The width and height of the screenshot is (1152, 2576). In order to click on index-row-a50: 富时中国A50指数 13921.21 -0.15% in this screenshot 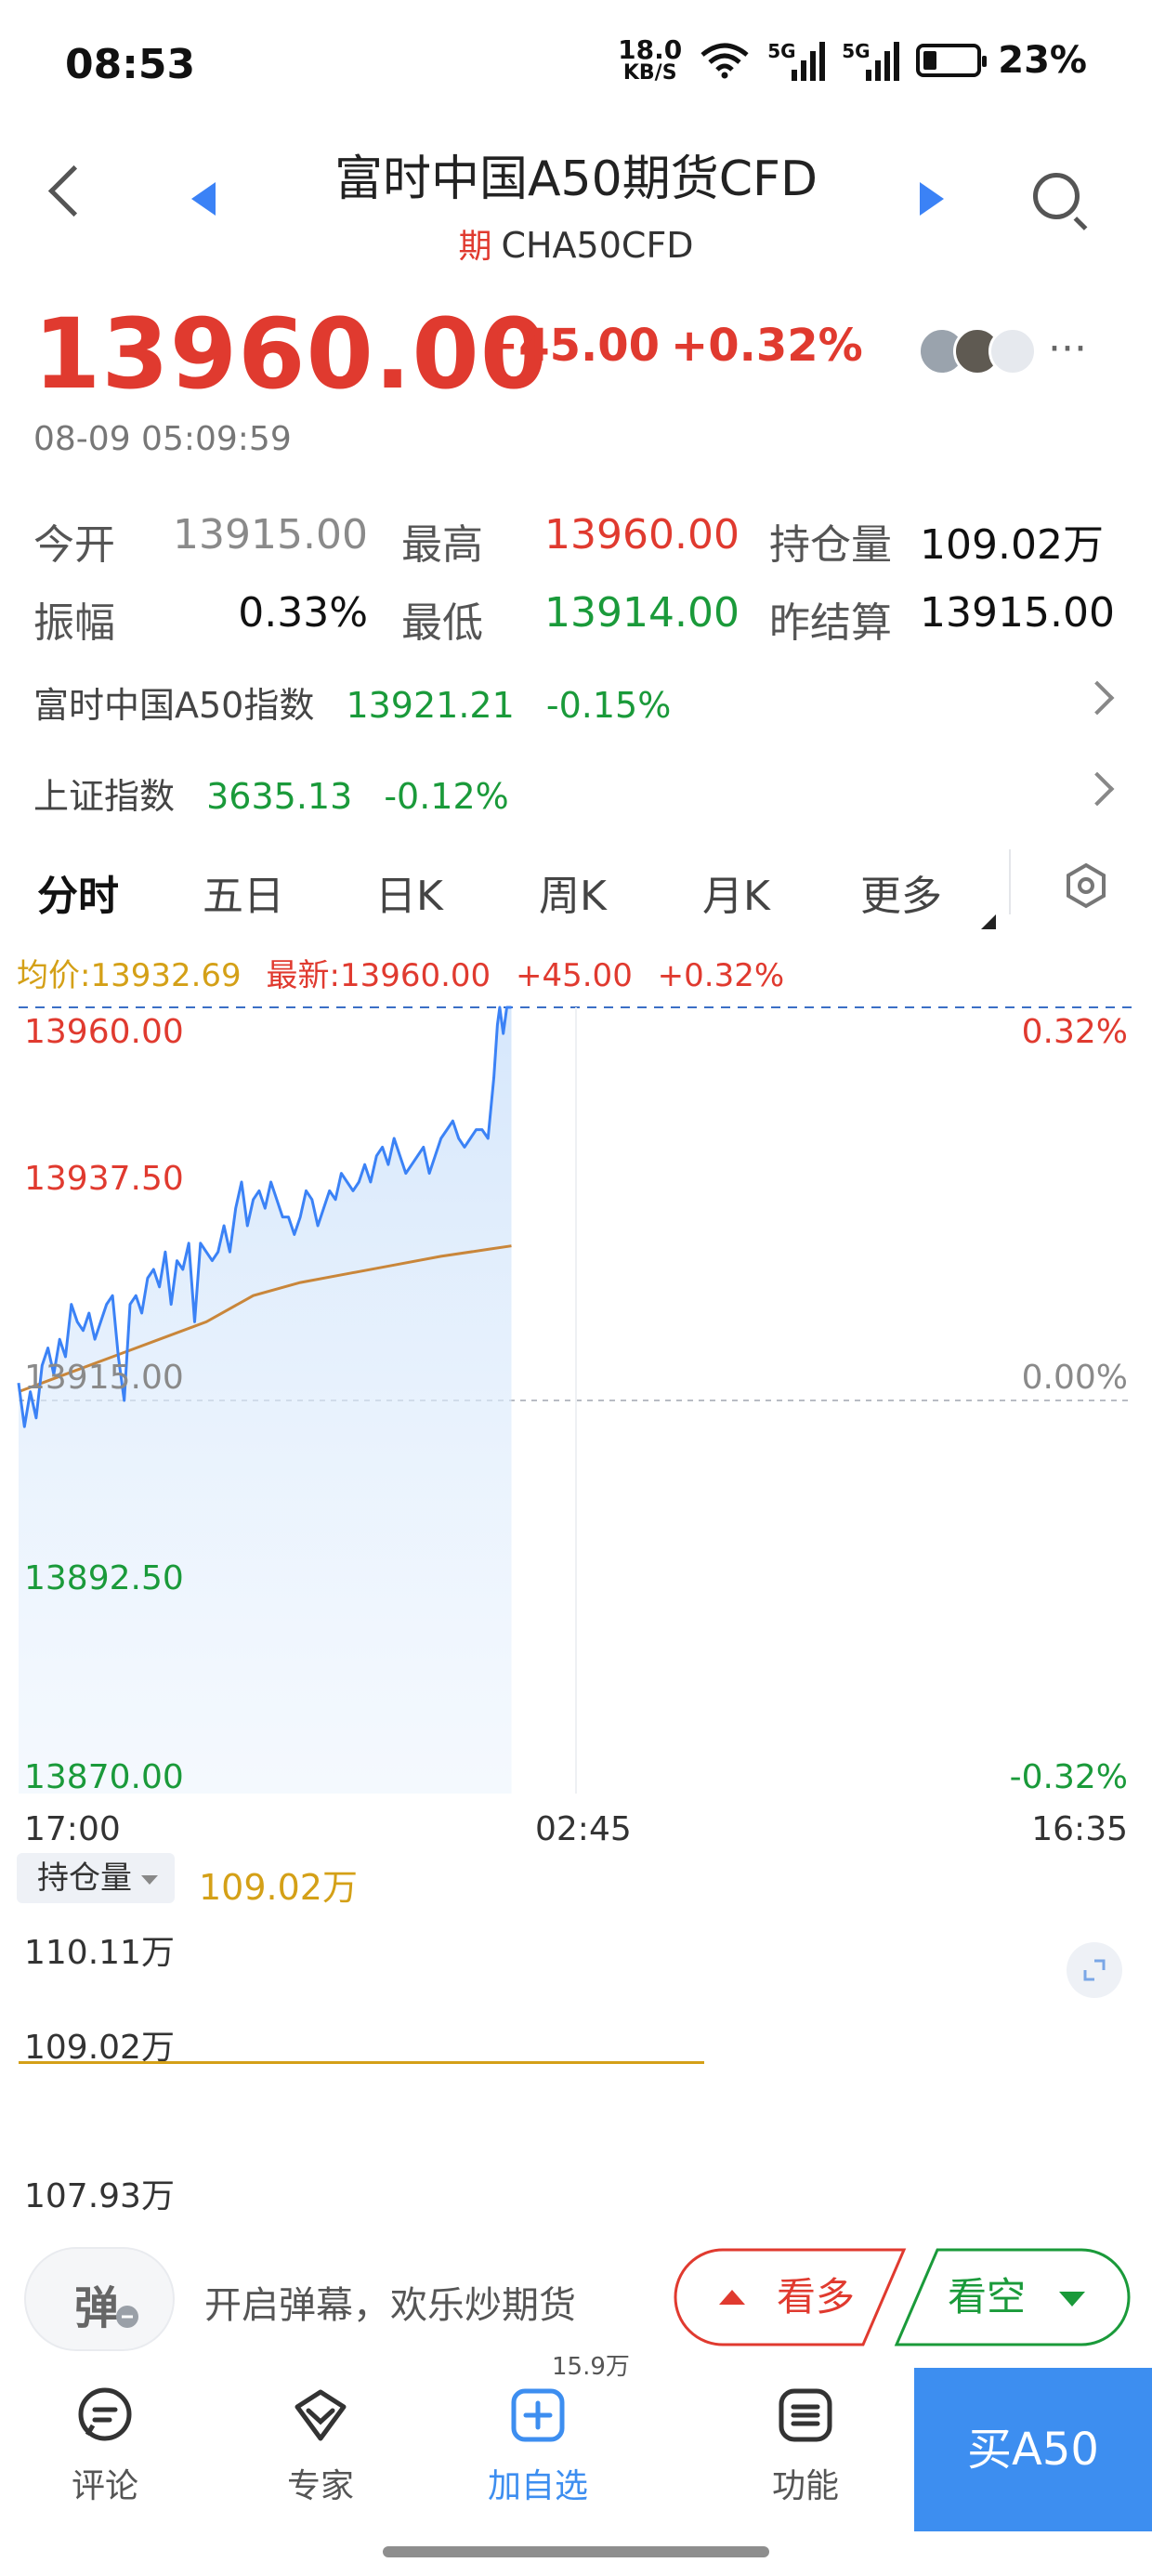, I will do `click(352, 702)`.